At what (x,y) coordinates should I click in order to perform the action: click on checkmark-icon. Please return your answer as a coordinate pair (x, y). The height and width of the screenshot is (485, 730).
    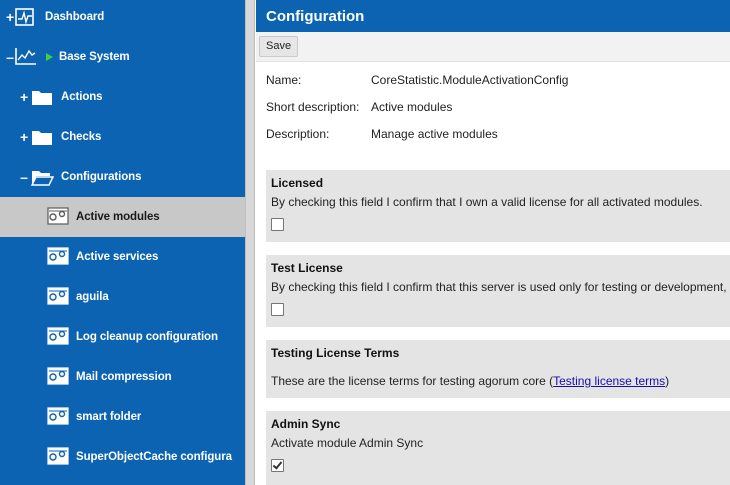
    Looking at the image, I should click on (277, 464).